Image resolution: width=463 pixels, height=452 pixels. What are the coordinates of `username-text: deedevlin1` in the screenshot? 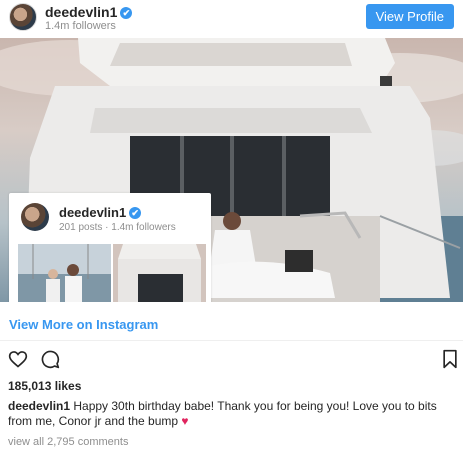 It's located at (81, 12).